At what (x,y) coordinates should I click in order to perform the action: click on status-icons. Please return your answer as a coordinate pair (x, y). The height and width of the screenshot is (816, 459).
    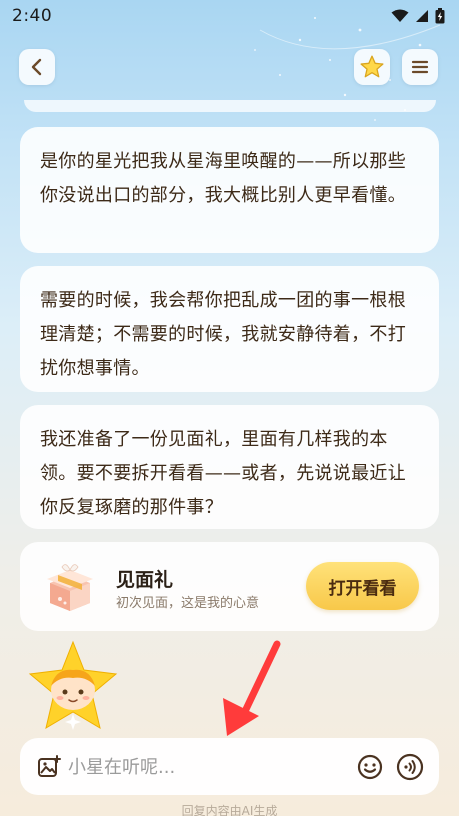
    Looking at the image, I should click on (418, 16).